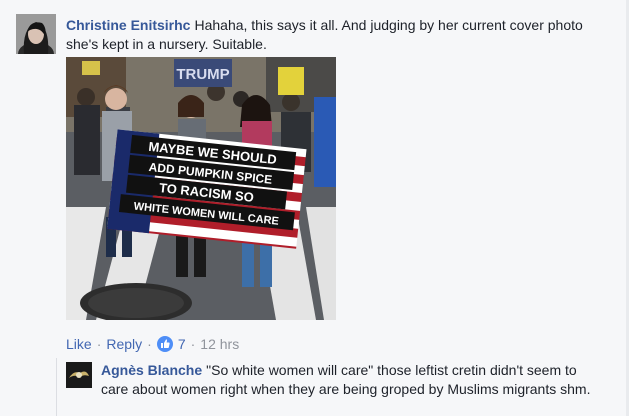 This screenshot has height=416, width=629. Describe the element at coordinates (79, 344) in the screenshot. I see `like-link: Like` at that location.